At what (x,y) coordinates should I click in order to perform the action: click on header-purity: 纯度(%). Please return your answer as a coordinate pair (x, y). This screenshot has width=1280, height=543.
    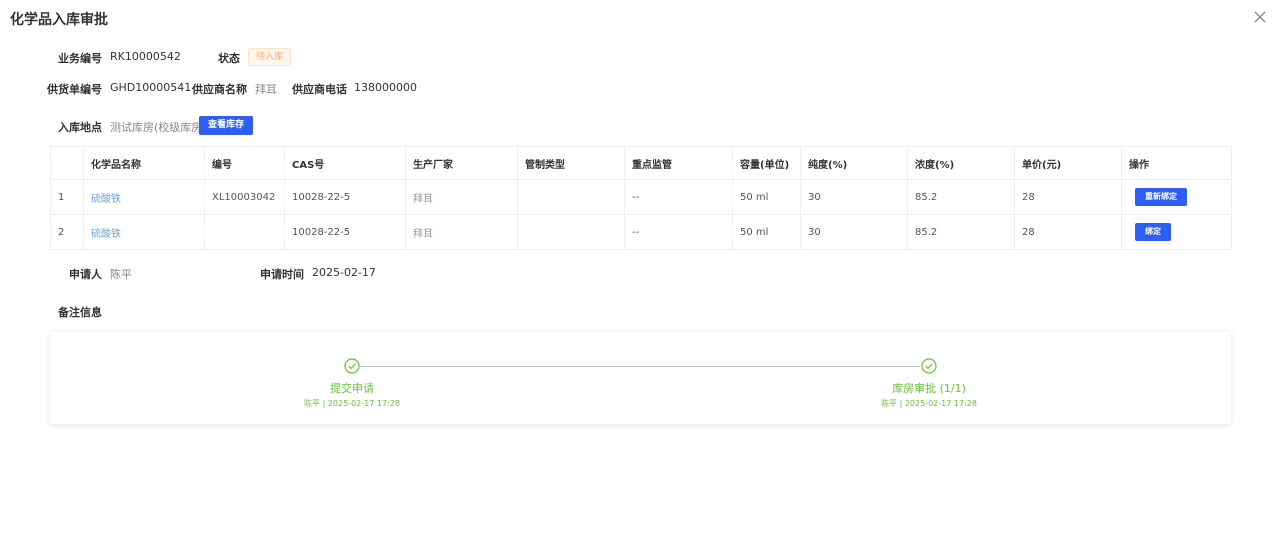
    Looking at the image, I should click on (854, 163).